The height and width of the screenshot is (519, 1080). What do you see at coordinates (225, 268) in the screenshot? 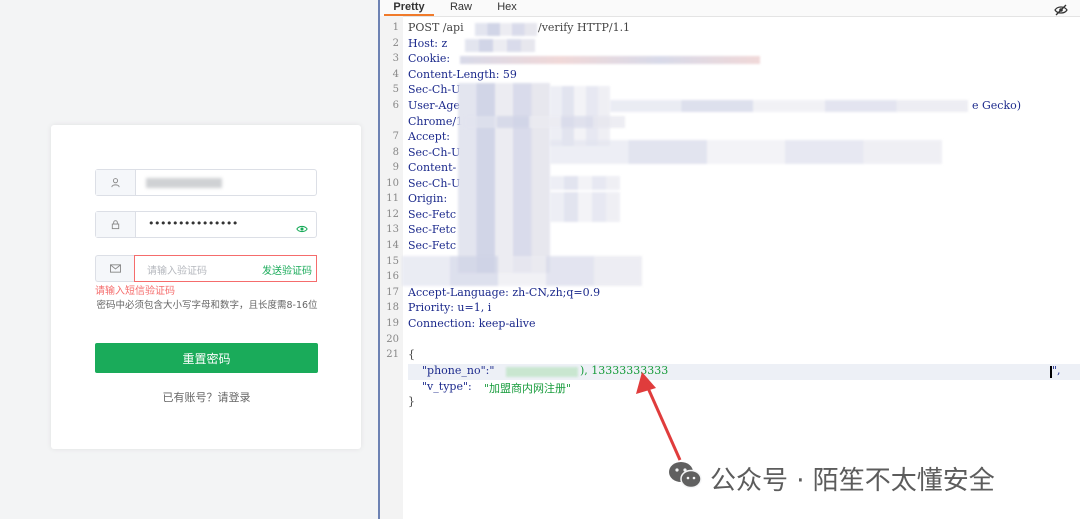
I see `sms-code-input: 请输入验证码 发送验证码` at bounding box center [225, 268].